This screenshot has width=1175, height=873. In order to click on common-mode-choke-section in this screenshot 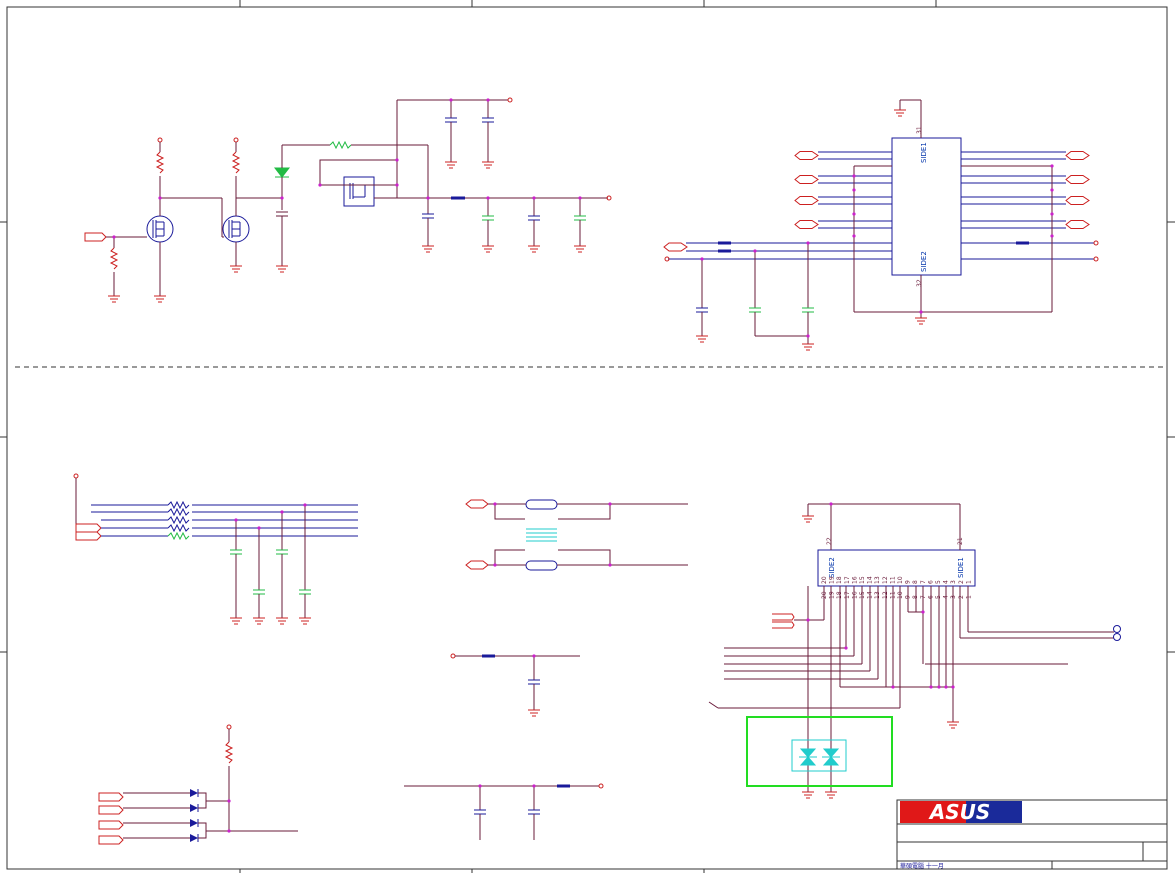, I will do `click(546, 669)`.